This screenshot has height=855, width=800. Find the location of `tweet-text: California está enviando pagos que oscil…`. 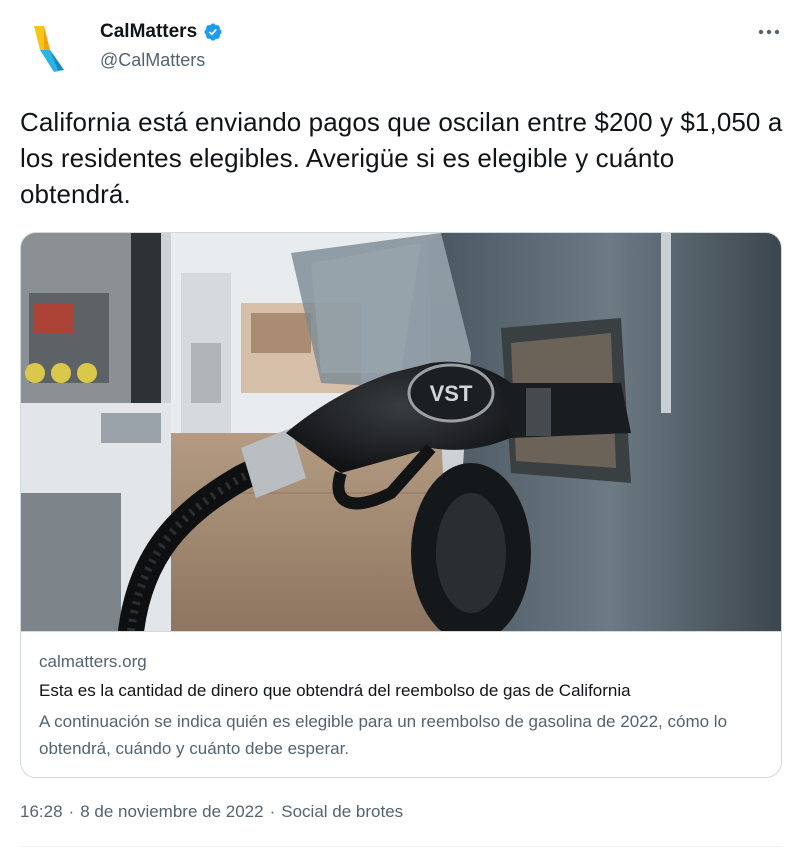

tweet-text: California está enviando pagos que oscil… is located at coordinates (401, 158).